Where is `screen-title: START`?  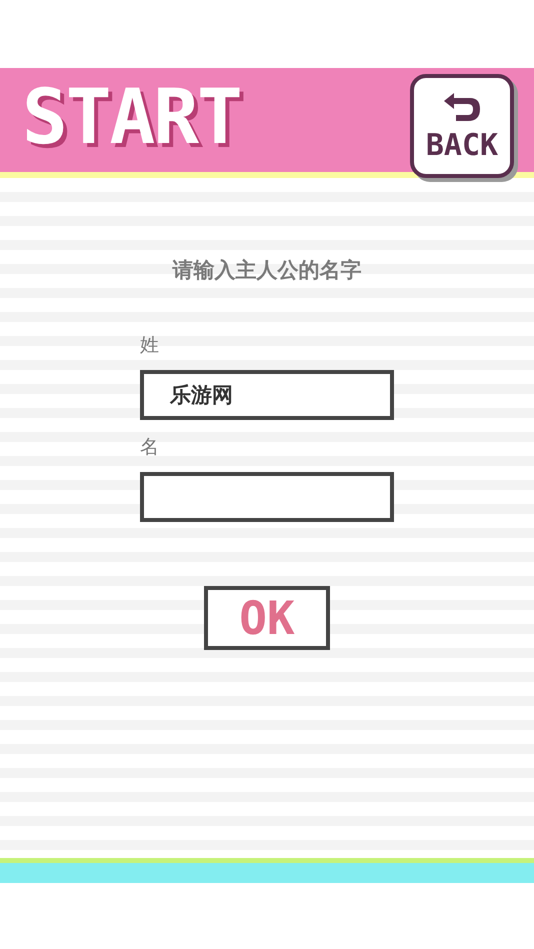 screen-title: START is located at coordinates (131, 117).